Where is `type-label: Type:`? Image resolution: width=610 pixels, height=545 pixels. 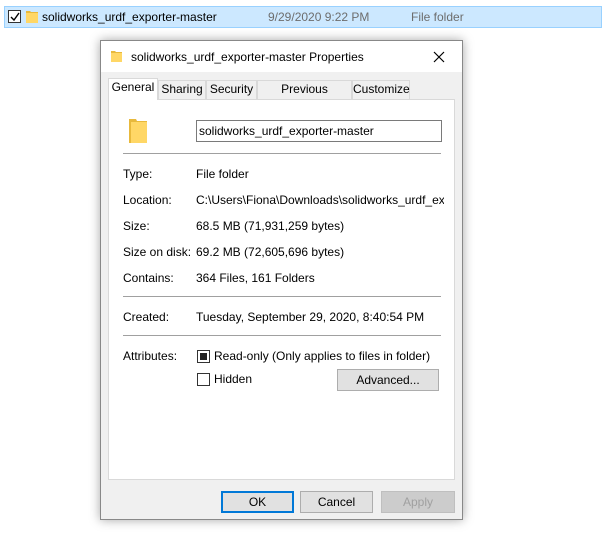
type-label: Type: is located at coordinates (138, 174).